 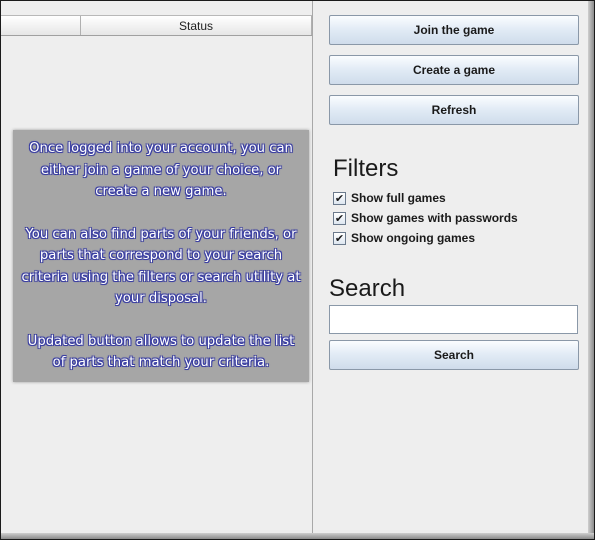 What do you see at coordinates (413, 238) in the screenshot?
I see `filter-label: Show ongoing games` at bounding box center [413, 238].